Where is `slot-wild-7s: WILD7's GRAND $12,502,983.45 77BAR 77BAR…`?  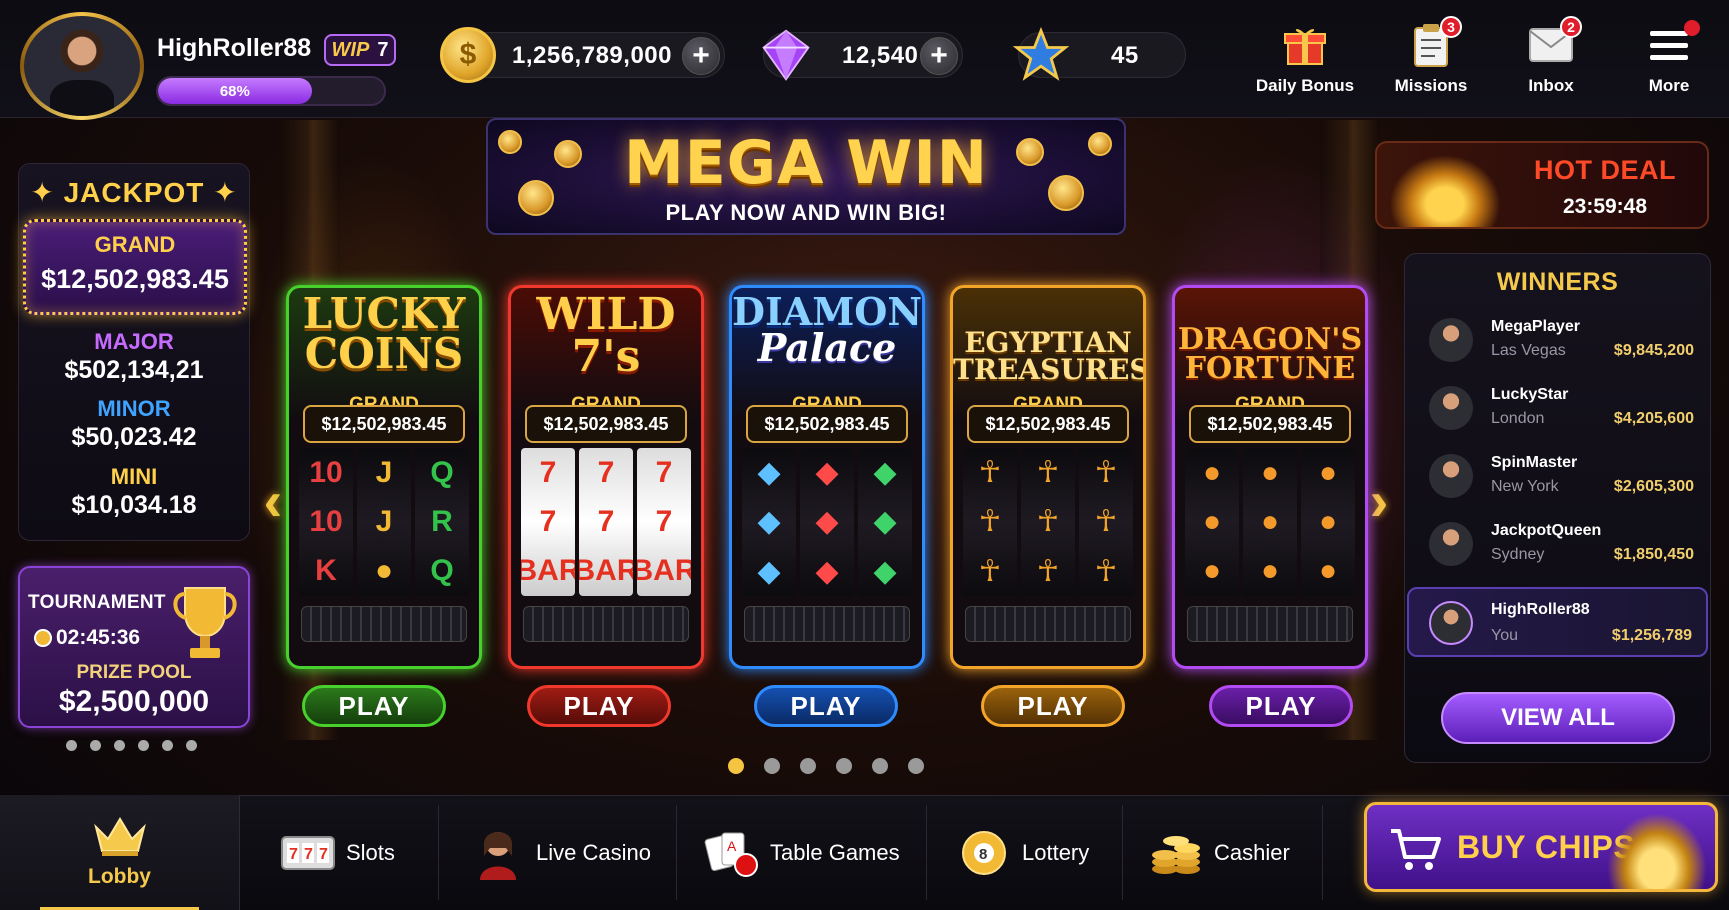 slot-wild-7s: WILD7's GRAND $12,502,983.45 77BAR 77BAR… is located at coordinates (606, 477).